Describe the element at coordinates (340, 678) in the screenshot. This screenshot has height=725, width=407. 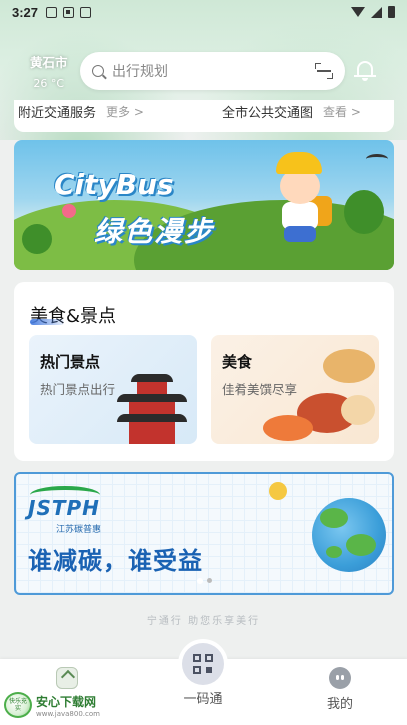
I see `profile-icon` at that location.